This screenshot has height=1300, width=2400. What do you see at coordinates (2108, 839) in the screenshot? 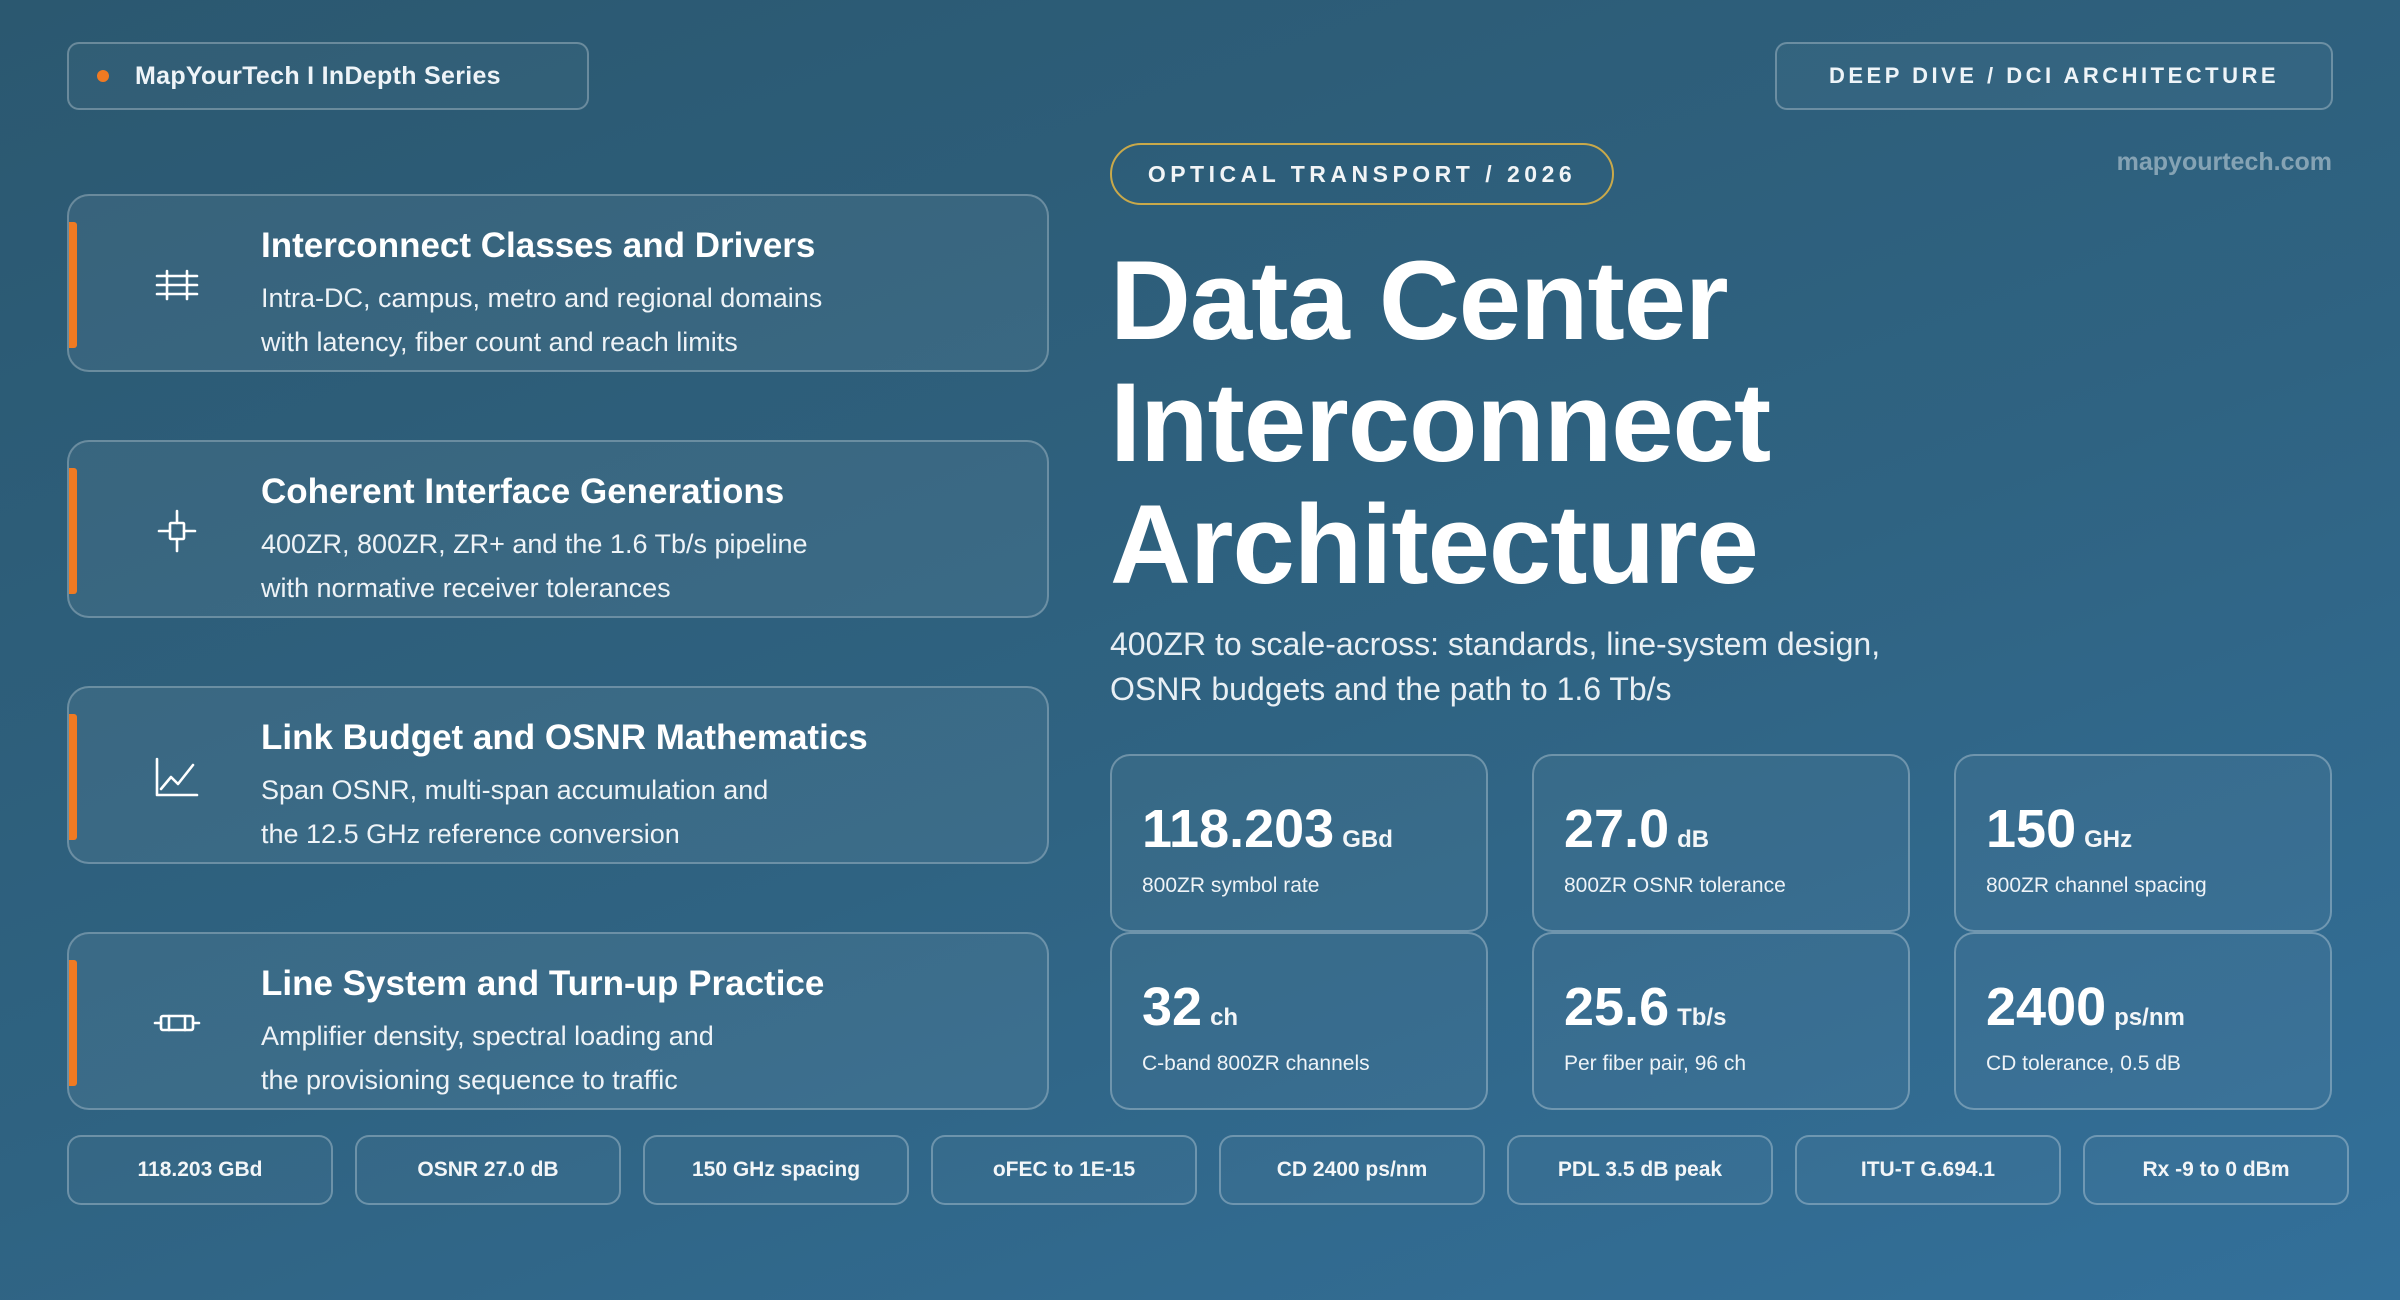
I see `stat-unit: GHz` at bounding box center [2108, 839].